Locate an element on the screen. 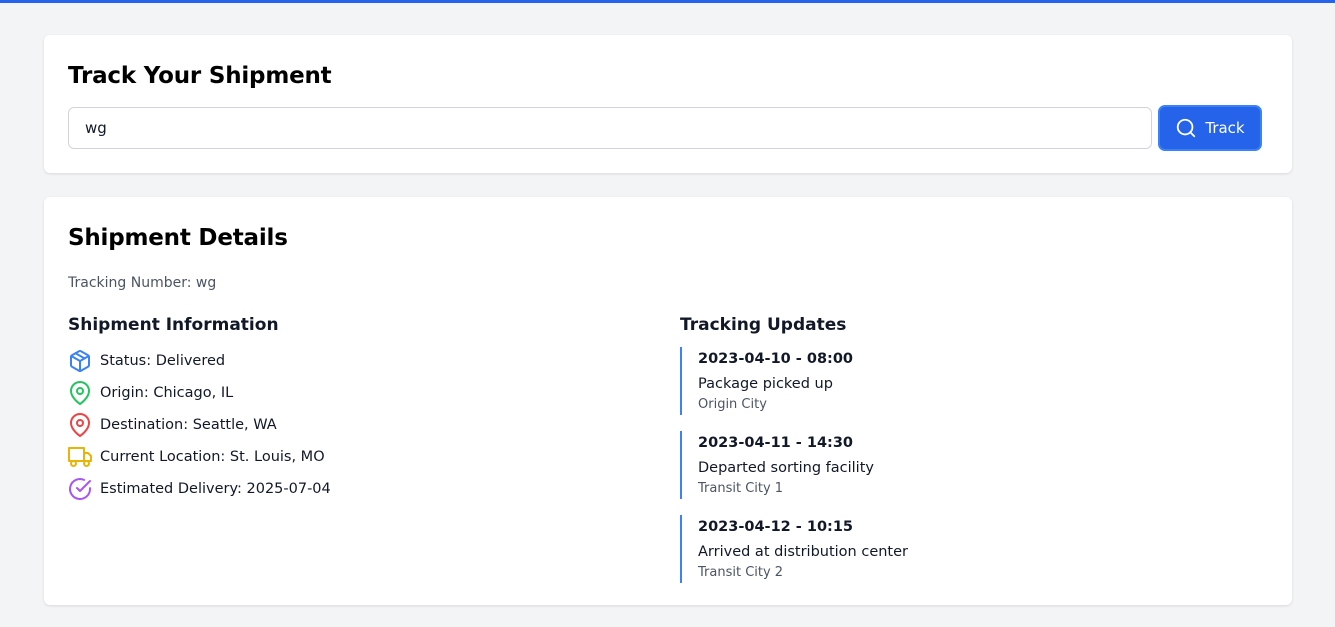  info-item-origin: Origin: Chicago, IL is located at coordinates (199, 393).